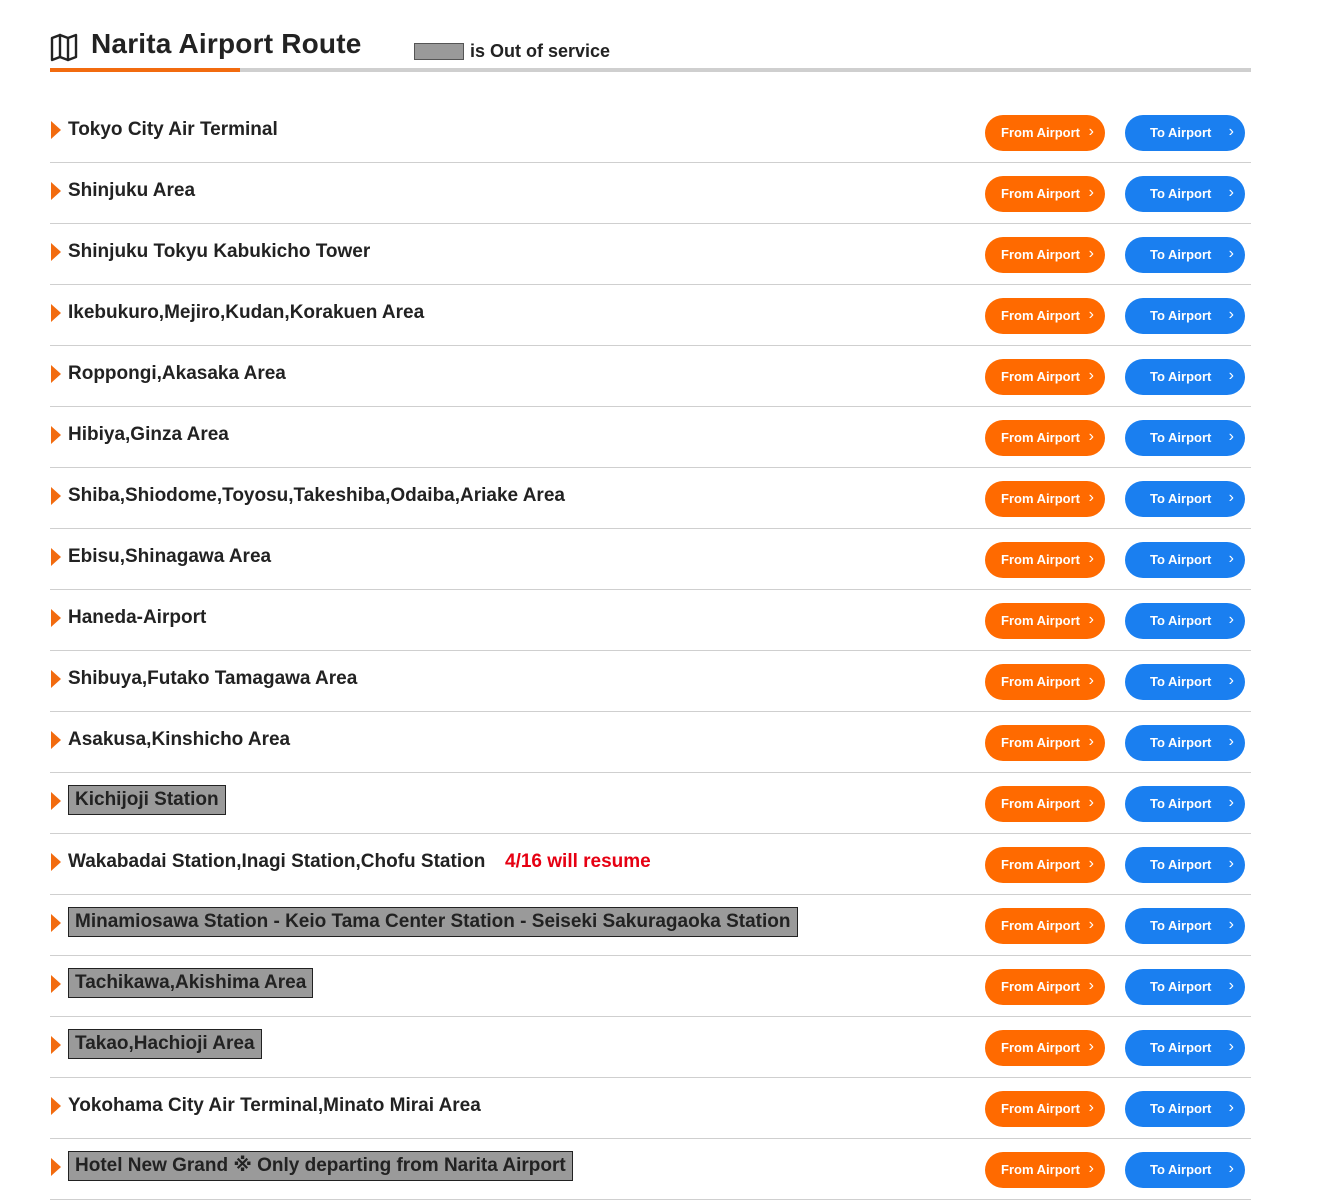  Describe the element at coordinates (177, 373) in the screenshot. I see `route-name: Roppongi,Akasaka Area` at that location.